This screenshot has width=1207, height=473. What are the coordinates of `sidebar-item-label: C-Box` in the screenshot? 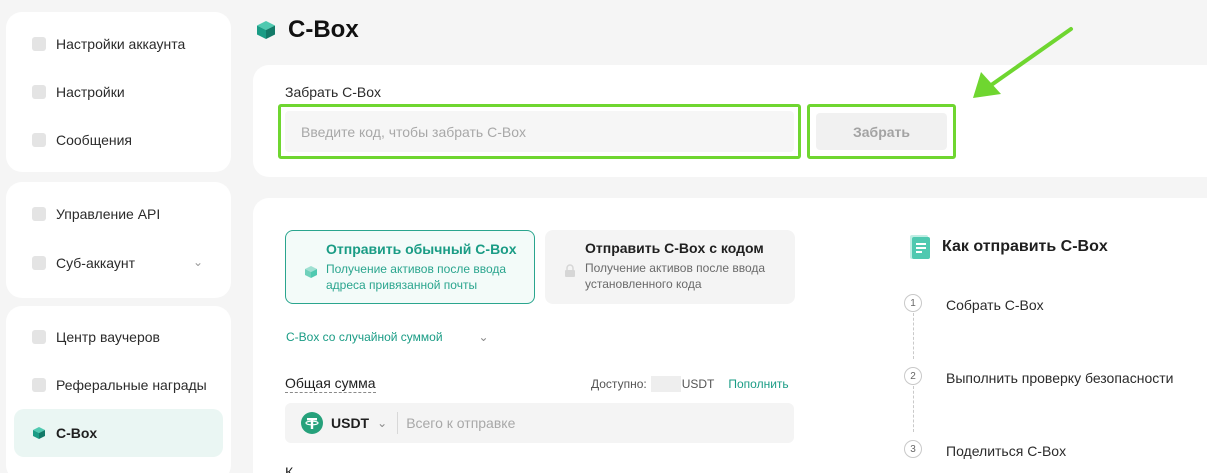 It's located at (77, 433).